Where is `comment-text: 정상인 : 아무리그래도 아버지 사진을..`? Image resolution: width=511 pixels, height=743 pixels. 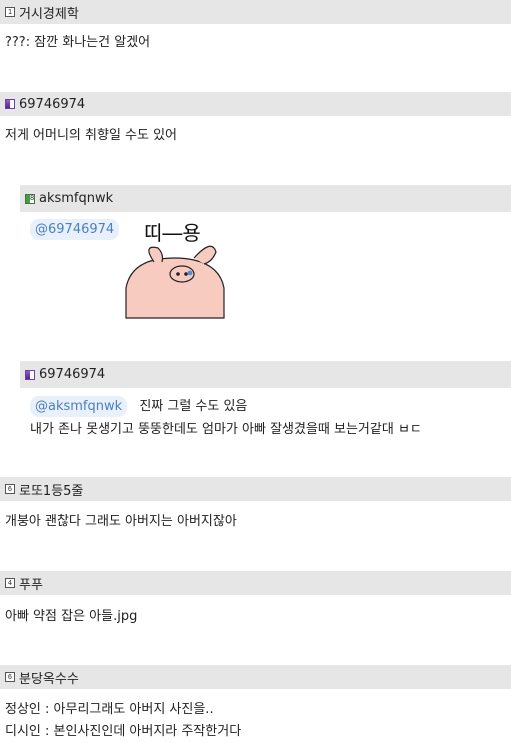 comment-text: 정상인 : 아무리그래도 아버지 사진을.. is located at coordinates (109, 709).